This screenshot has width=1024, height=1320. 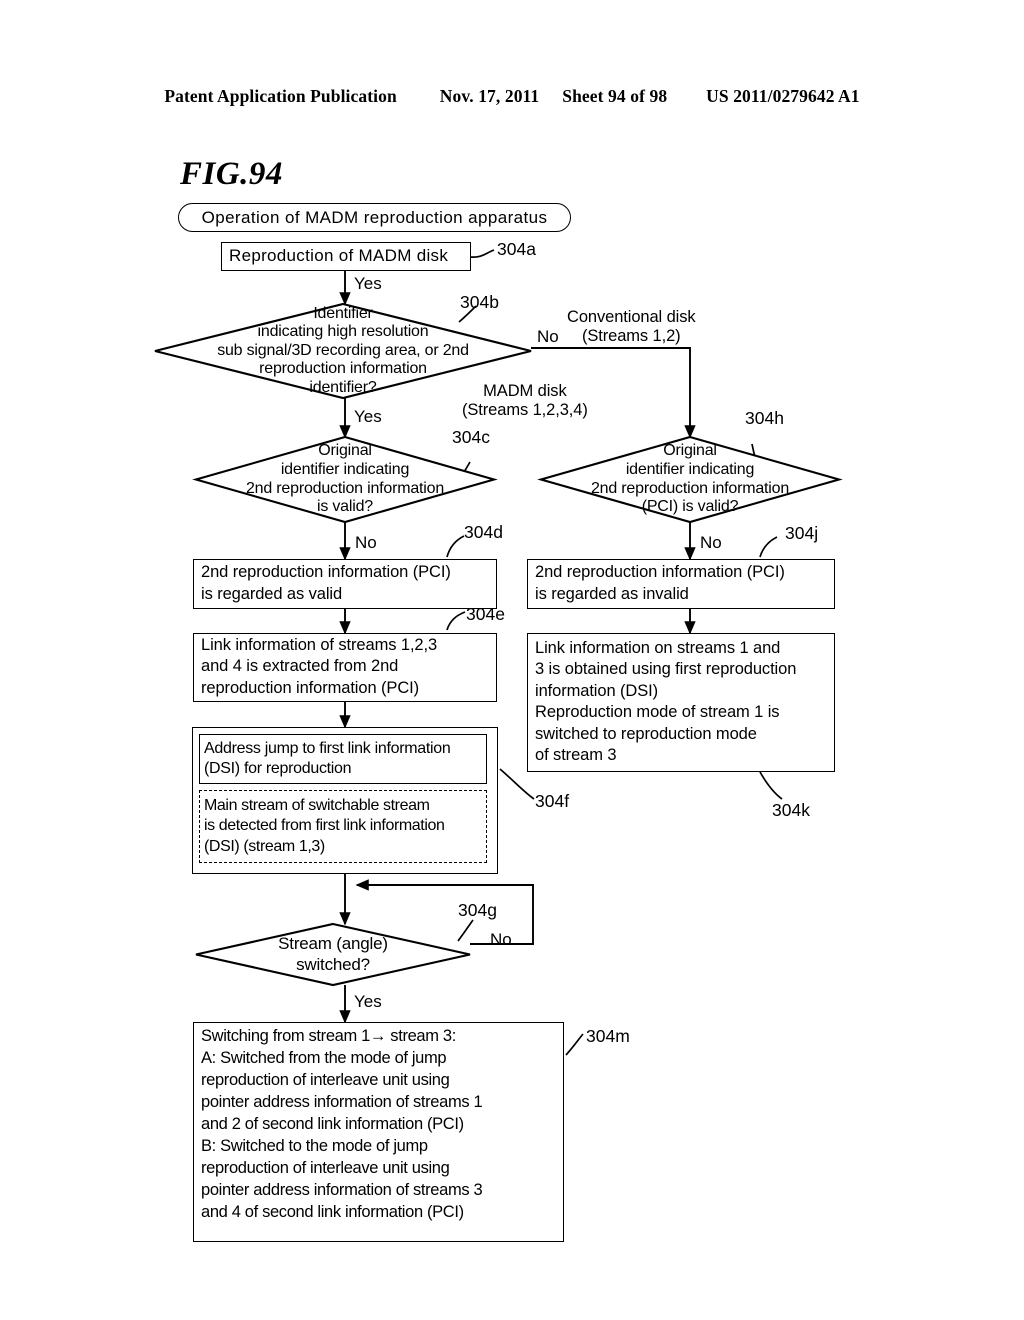 I want to click on header-publication: Patent Application Publication, so click(x=280, y=96).